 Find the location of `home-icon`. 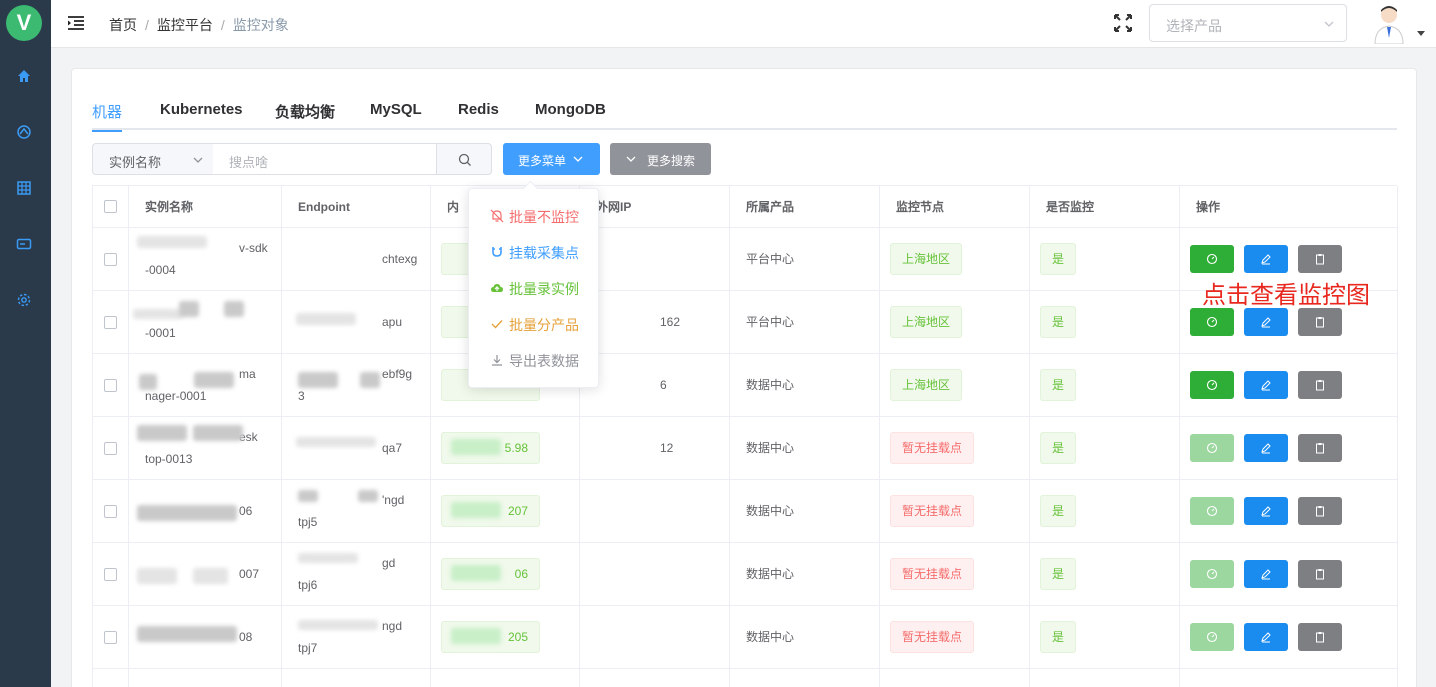

home-icon is located at coordinates (24, 76).